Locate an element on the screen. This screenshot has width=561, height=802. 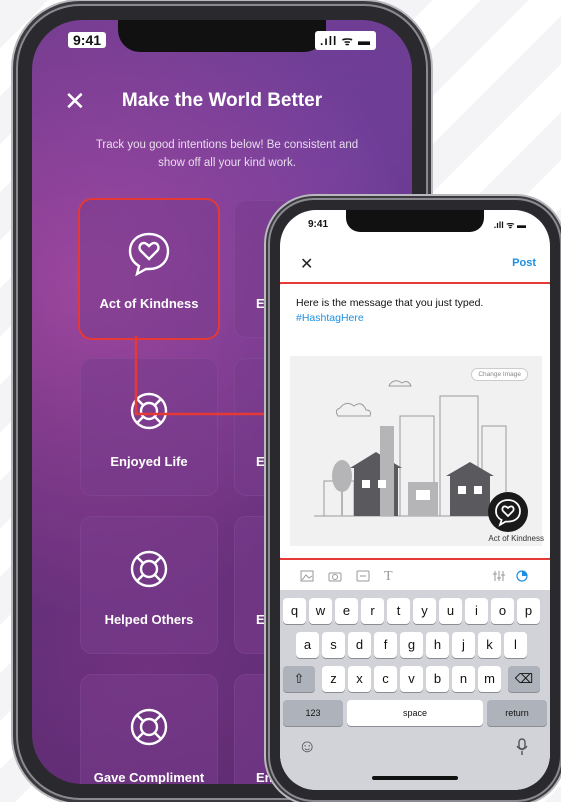
tile-label: Act of Kindness is located at coordinates (149, 303).